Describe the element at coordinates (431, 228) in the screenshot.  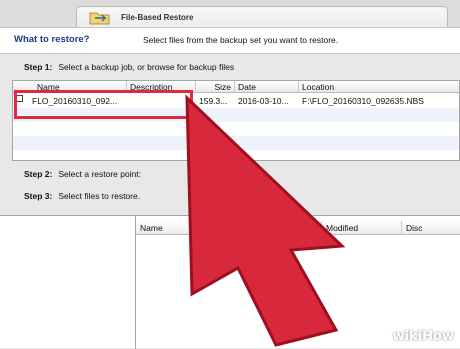
I see `files-column-disc: Disc` at that location.